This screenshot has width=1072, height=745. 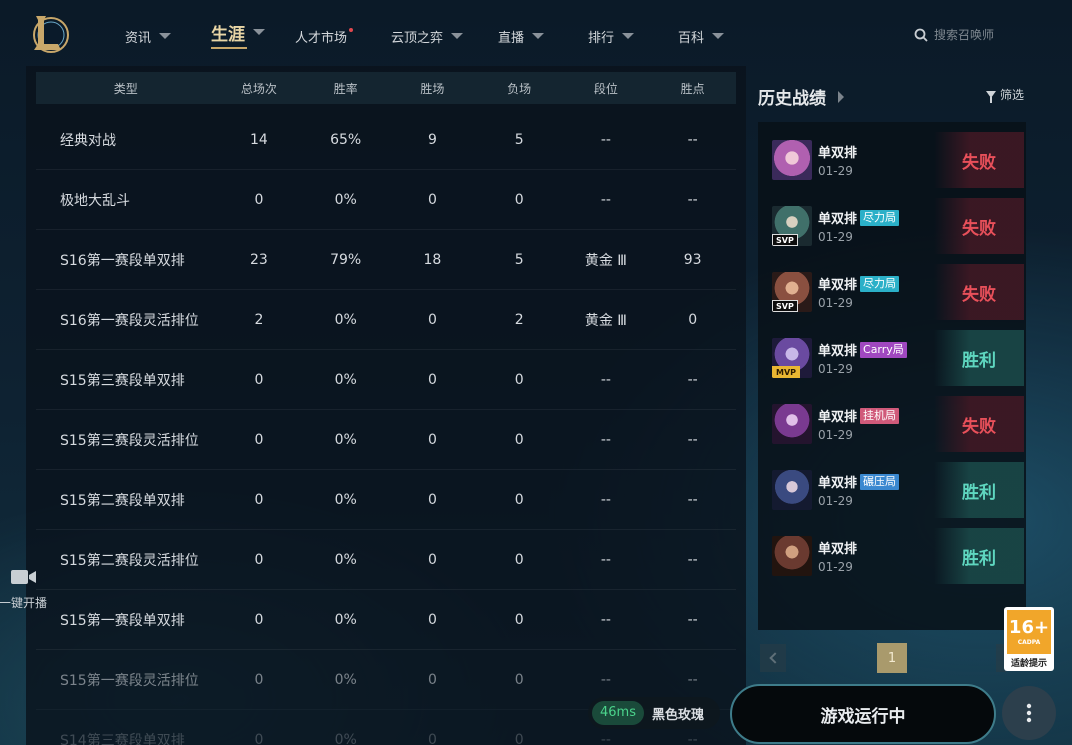 I want to click on more-vertical-icon, so click(x=1029, y=713).